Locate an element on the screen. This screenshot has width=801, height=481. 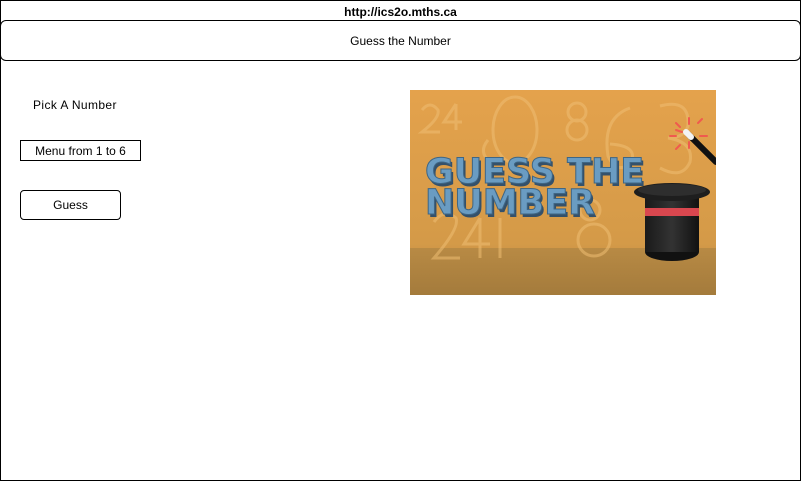
svg-text: NUMBER is located at coordinates (510, 203).